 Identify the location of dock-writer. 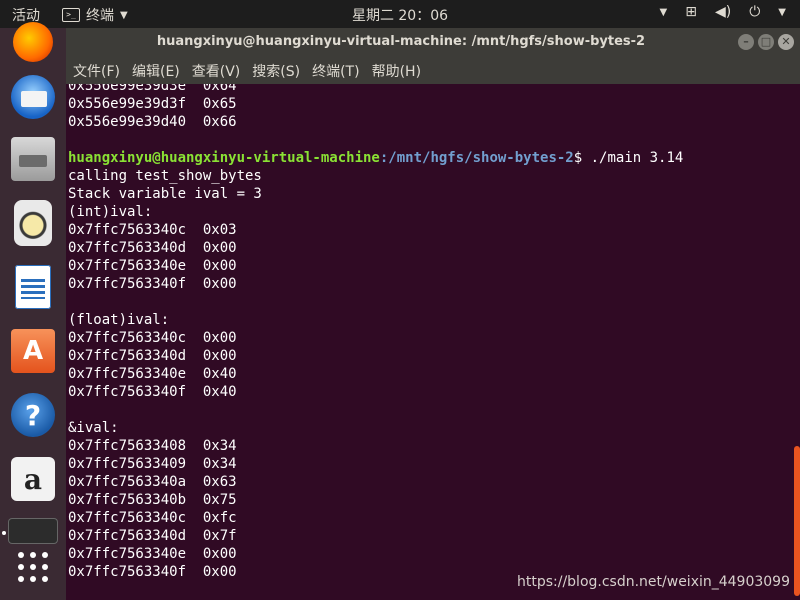
(33, 287).